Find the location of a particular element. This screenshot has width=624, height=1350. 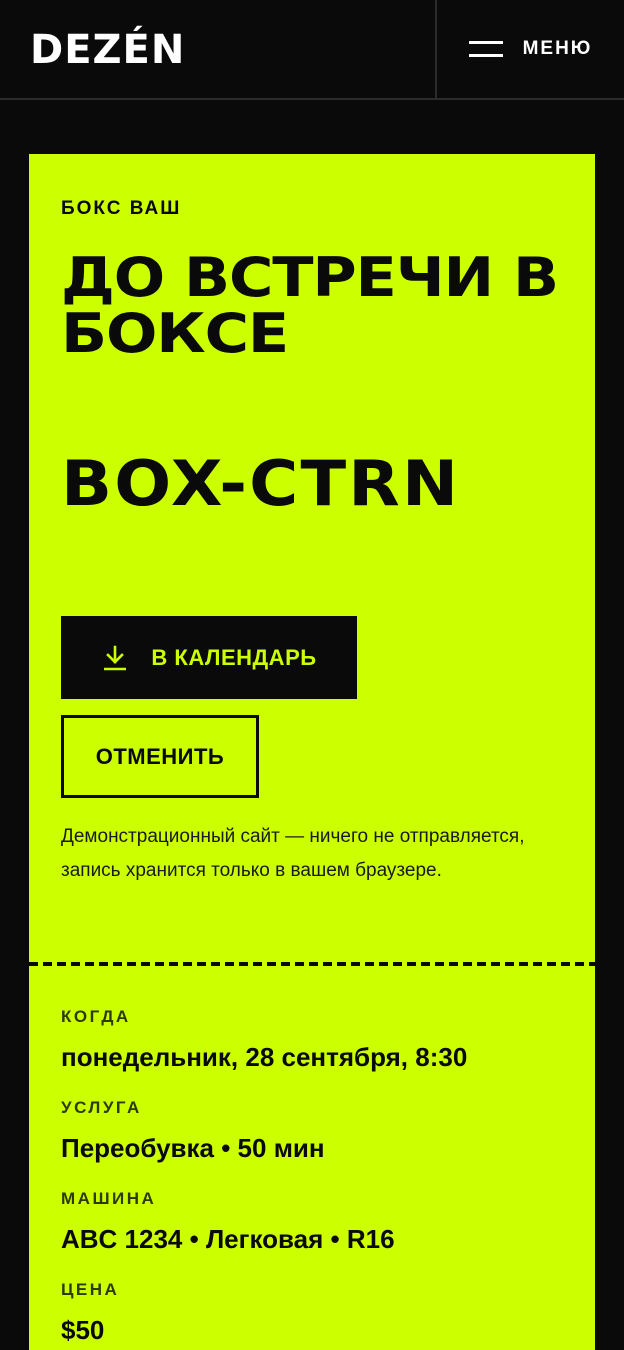

cancel-booking-button: ОТМЕНИТЬ is located at coordinates (160, 756).